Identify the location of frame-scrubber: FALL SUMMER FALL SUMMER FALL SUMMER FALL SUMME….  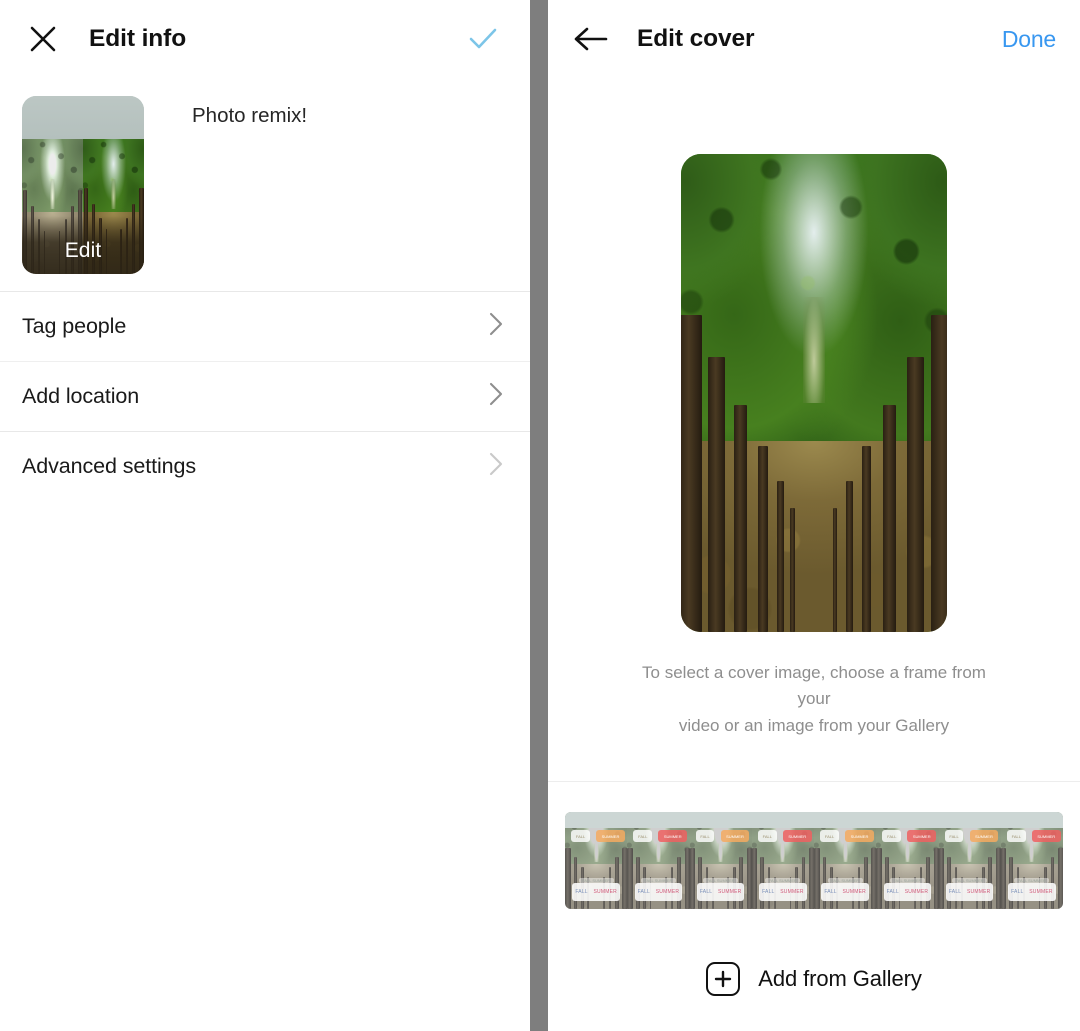
(814, 860).